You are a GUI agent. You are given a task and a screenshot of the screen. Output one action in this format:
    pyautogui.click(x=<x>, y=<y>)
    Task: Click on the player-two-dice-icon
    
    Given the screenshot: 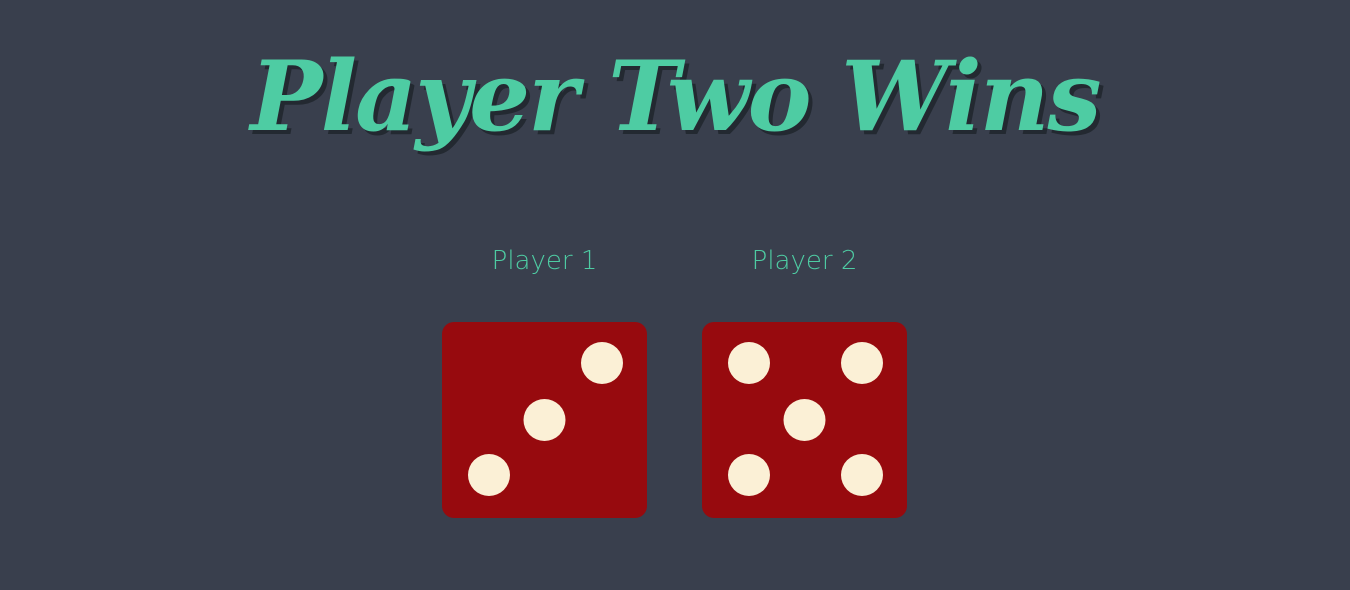 What is the action you would take?
    pyautogui.click(x=804, y=420)
    